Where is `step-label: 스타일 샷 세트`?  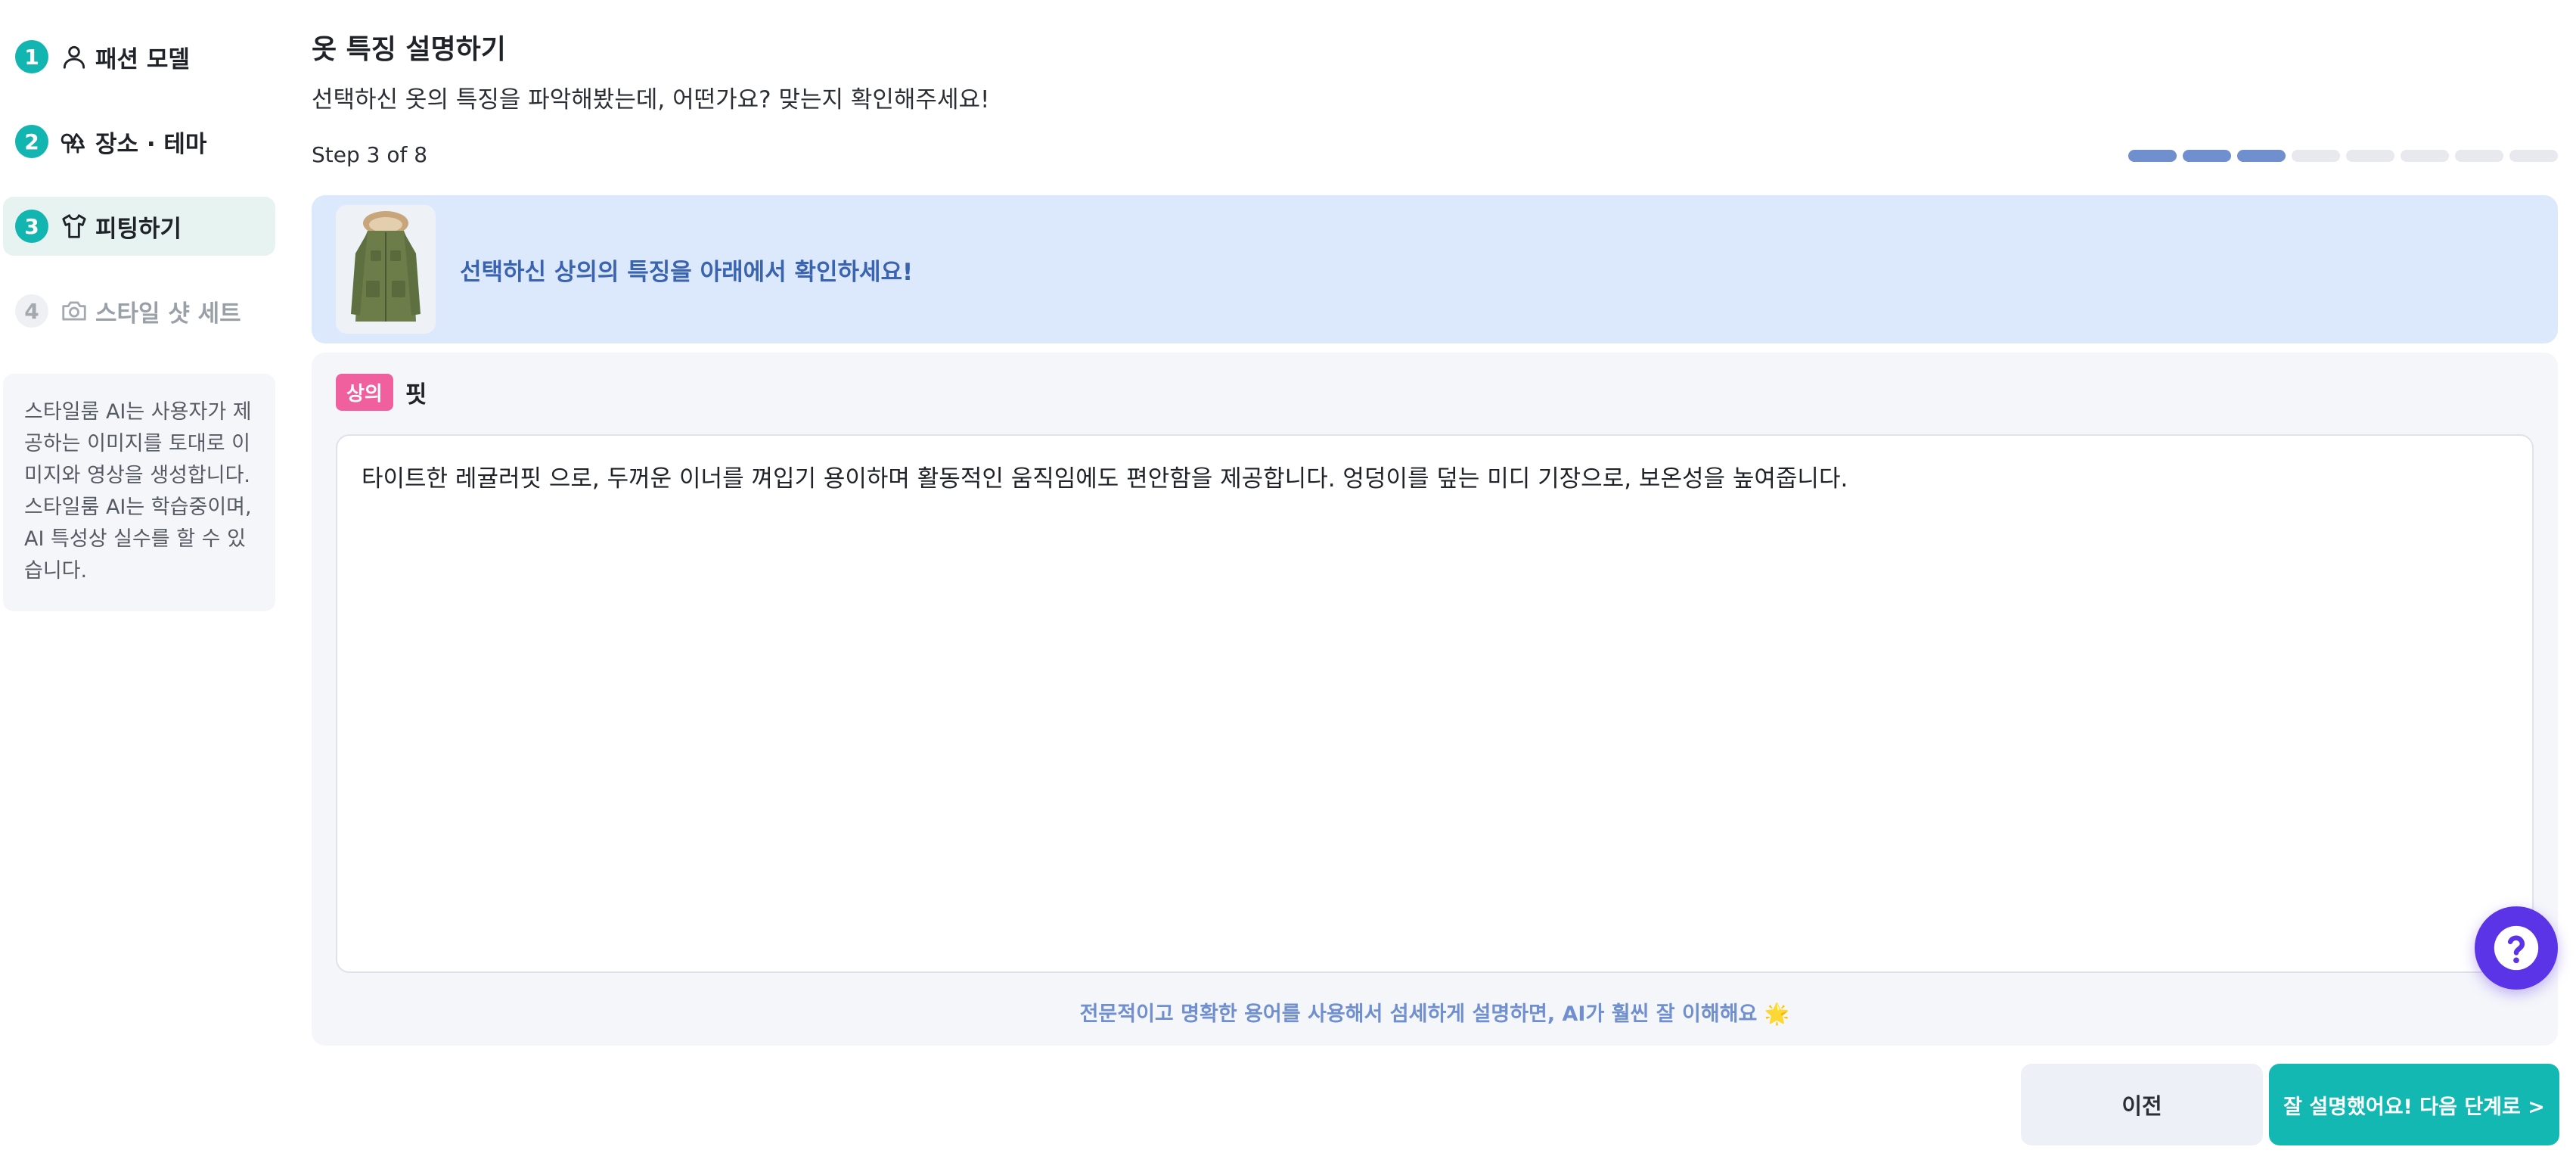 step-label: 스타일 샷 세트 is located at coordinates (168, 314).